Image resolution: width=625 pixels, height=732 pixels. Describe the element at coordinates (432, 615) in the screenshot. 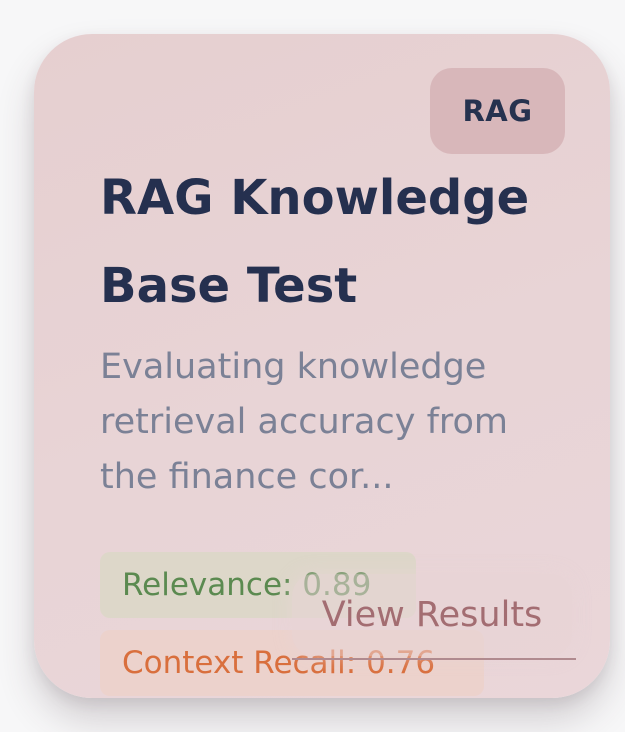

I see `view-results-button: View Results` at that location.